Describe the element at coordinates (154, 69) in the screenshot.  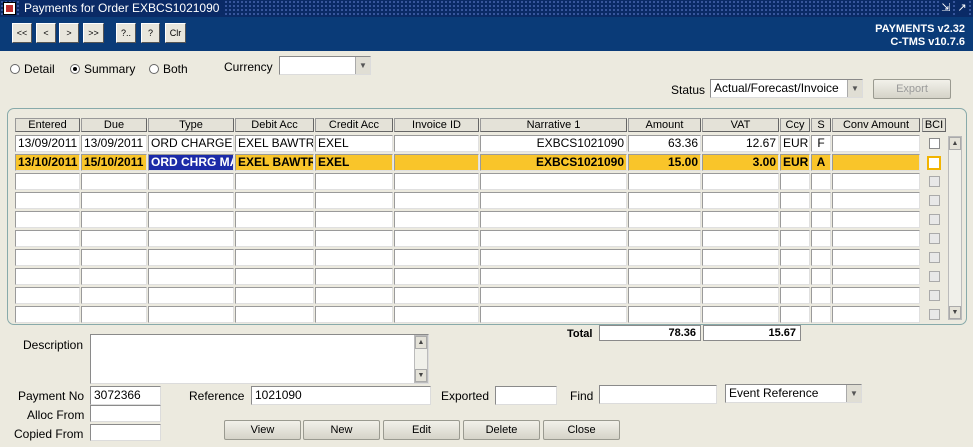
I see `radio-both-dot` at that location.